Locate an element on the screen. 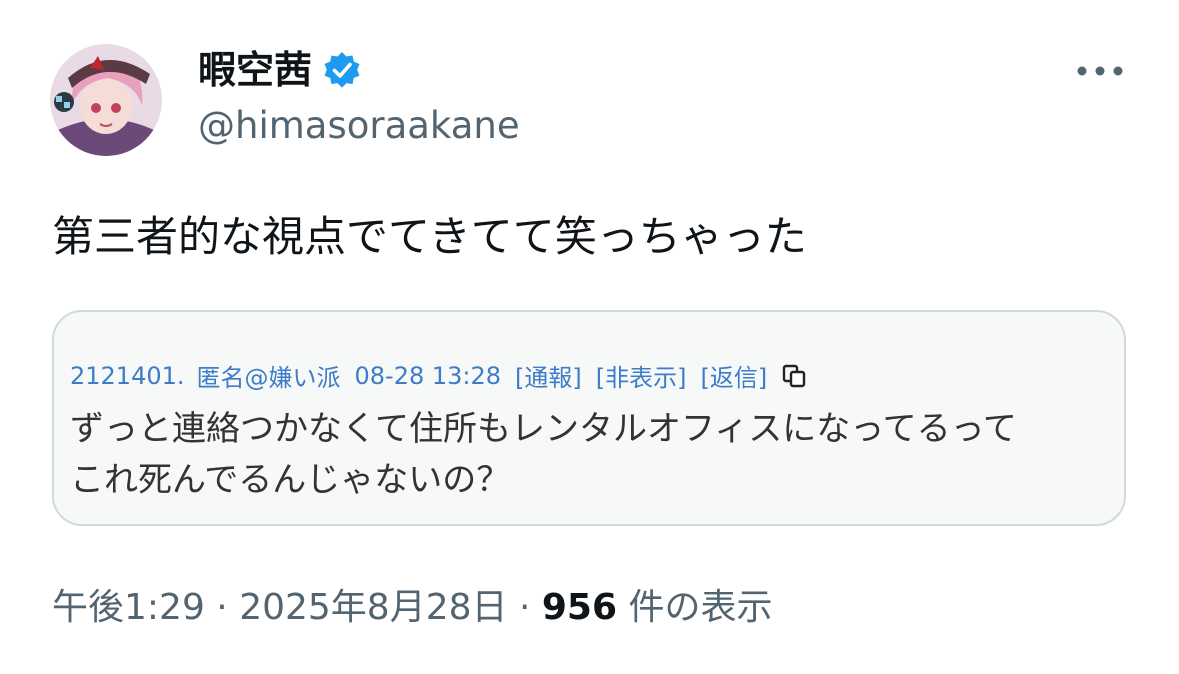 The height and width of the screenshot is (674, 1179). display-name: 暇空茜 is located at coordinates (255, 70).